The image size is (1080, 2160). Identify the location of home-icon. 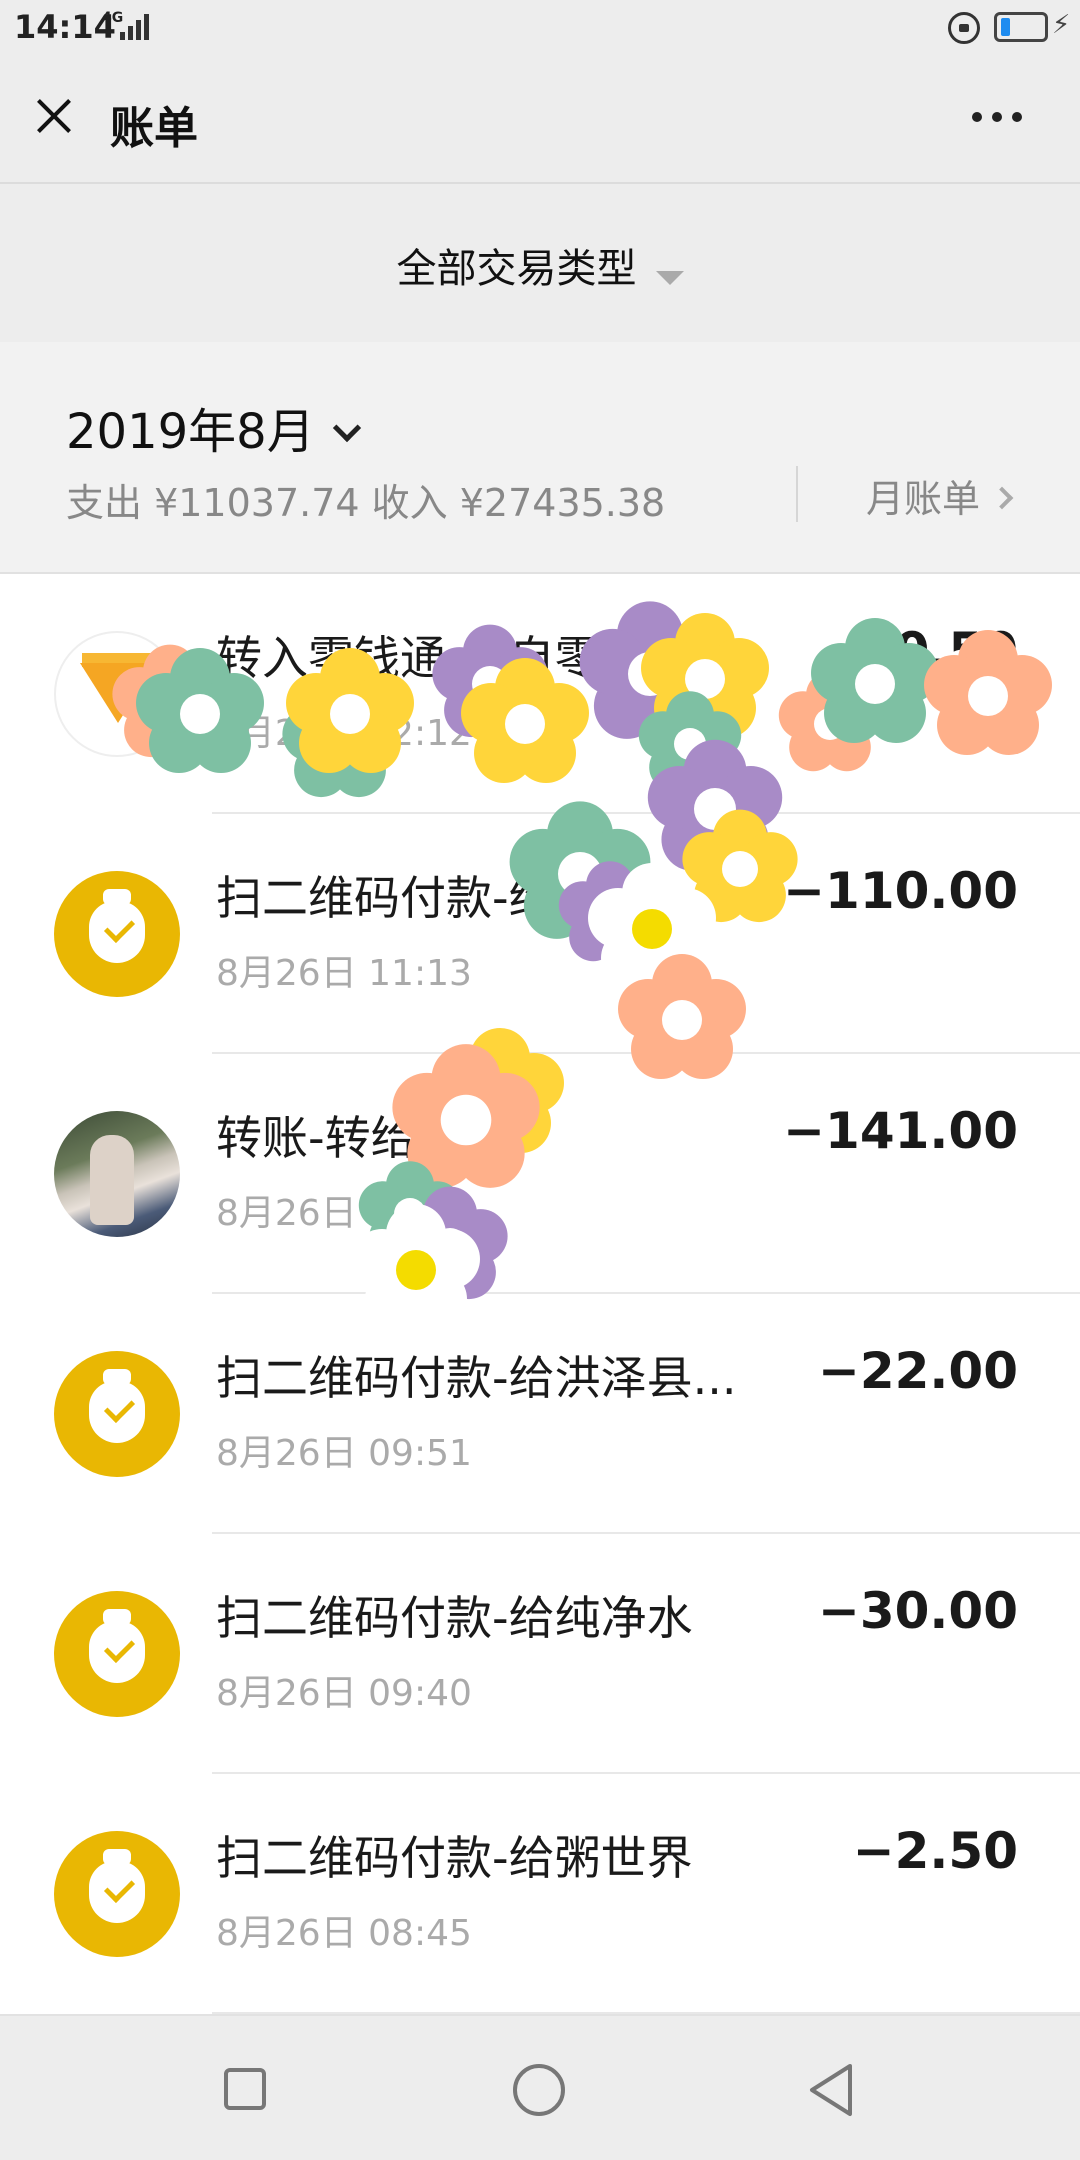
(539, 2090).